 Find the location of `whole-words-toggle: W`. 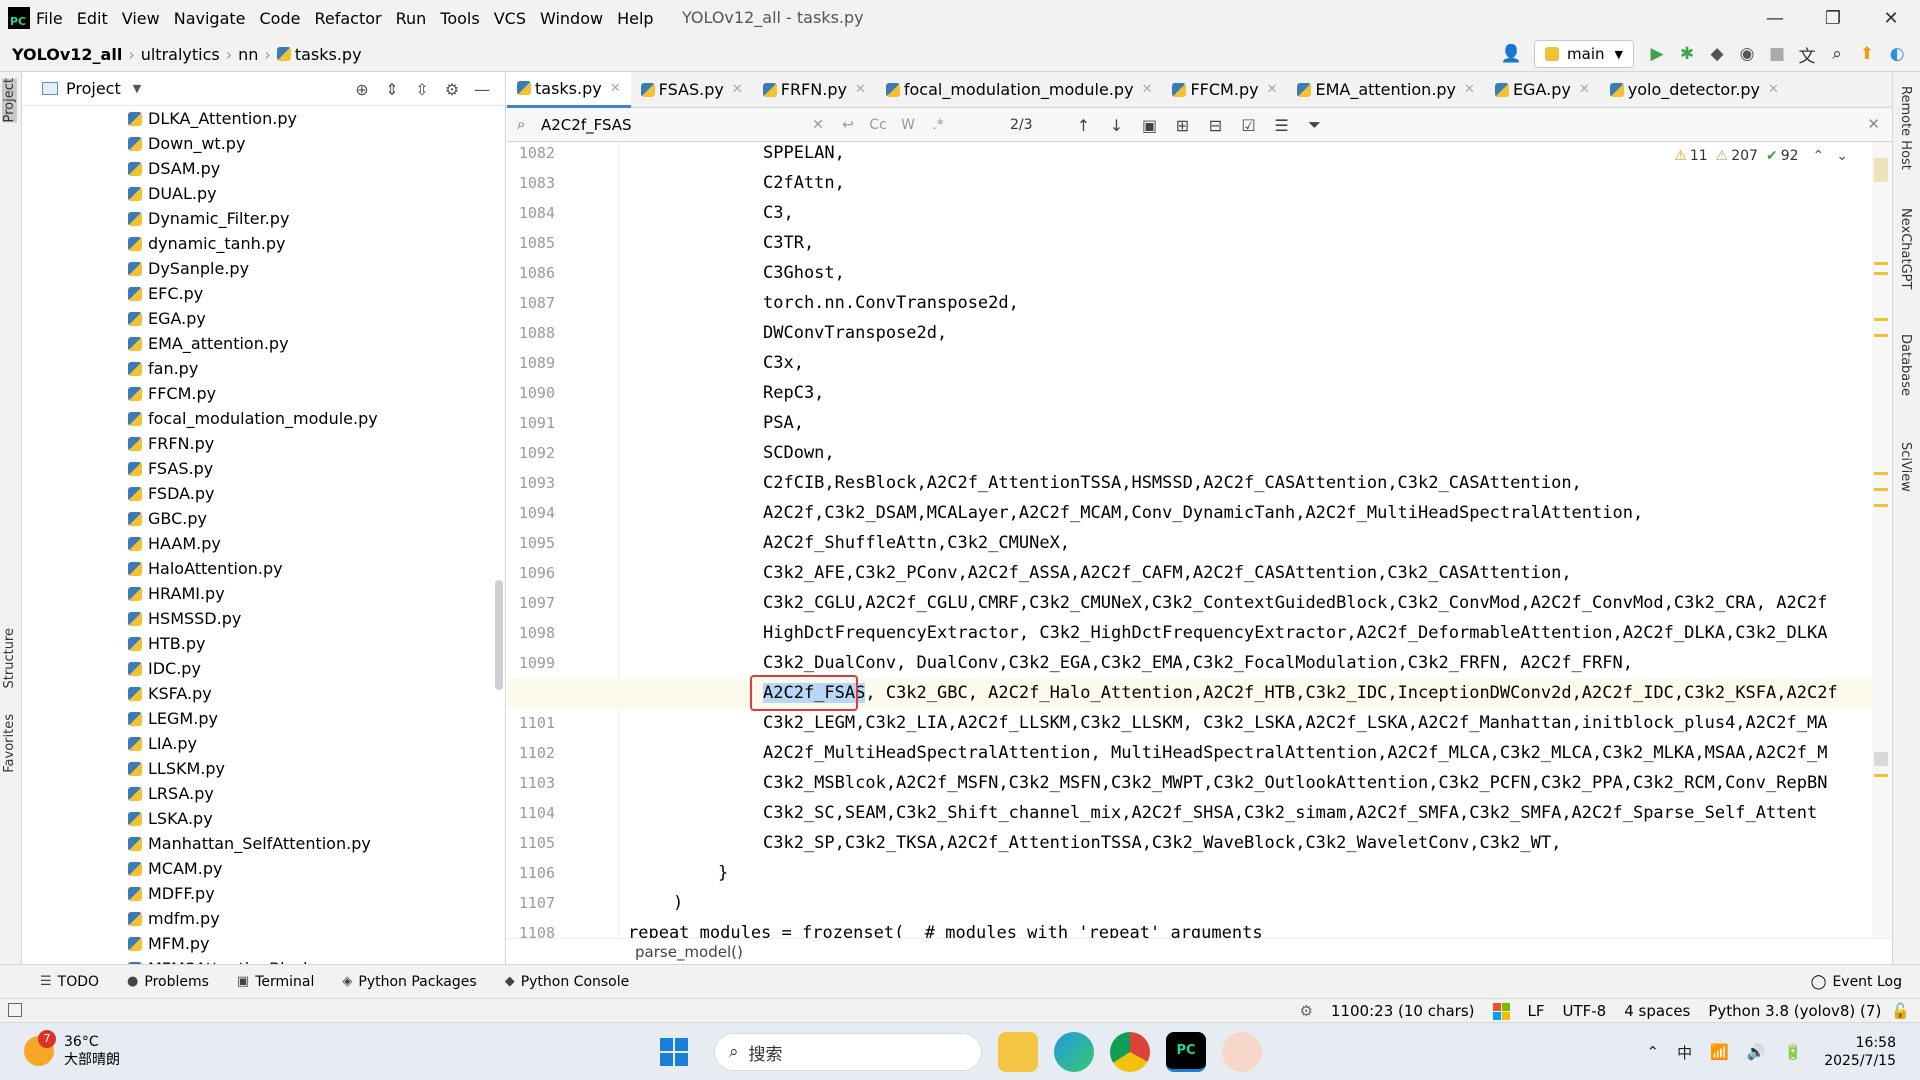

whole-words-toggle: W is located at coordinates (908, 125).